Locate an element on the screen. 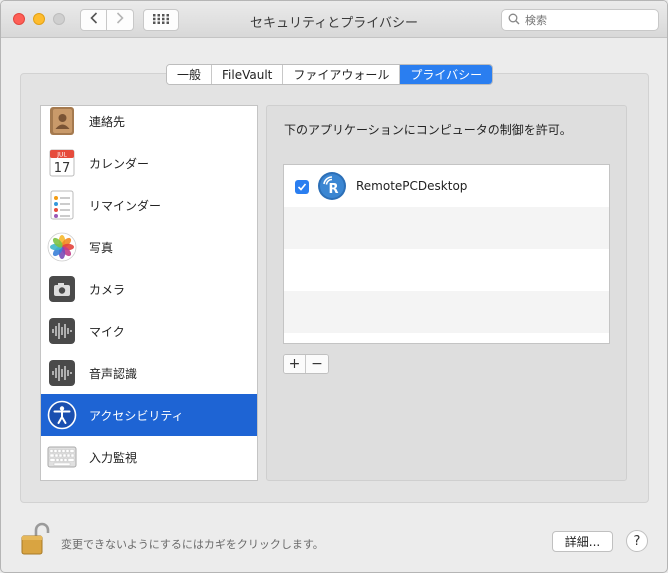 The height and width of the screenshot is (573, 668). sidebar-item-accessibility: アクセシビリティ is located at coordinates (149, 415).